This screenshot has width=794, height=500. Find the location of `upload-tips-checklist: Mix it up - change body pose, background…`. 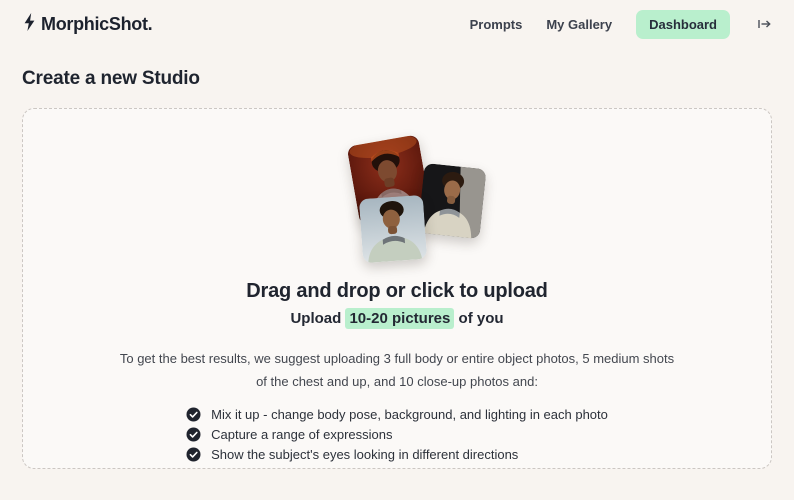

upload-tips-checklist: Mix it up - change body pose, background… is located at coordinates (397, 434).